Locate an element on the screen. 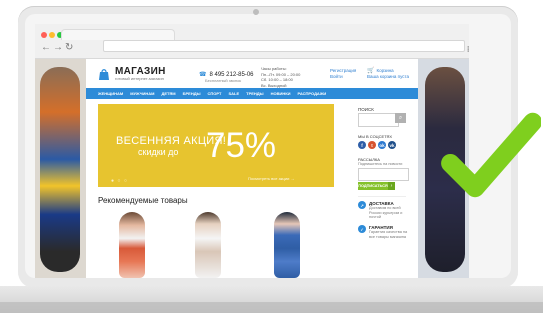 This screenshot has height=313, width=543. bag-icon is located at coordinates (104, 74).